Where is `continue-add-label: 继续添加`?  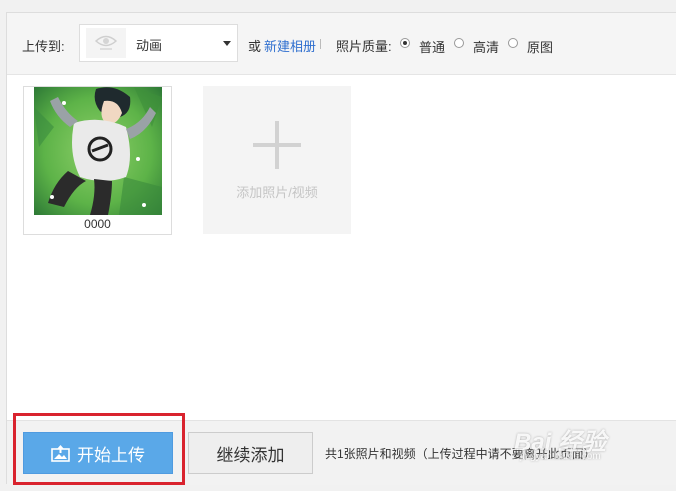
continue-add-label: 继续添加 is located at coordinates (250, 455).